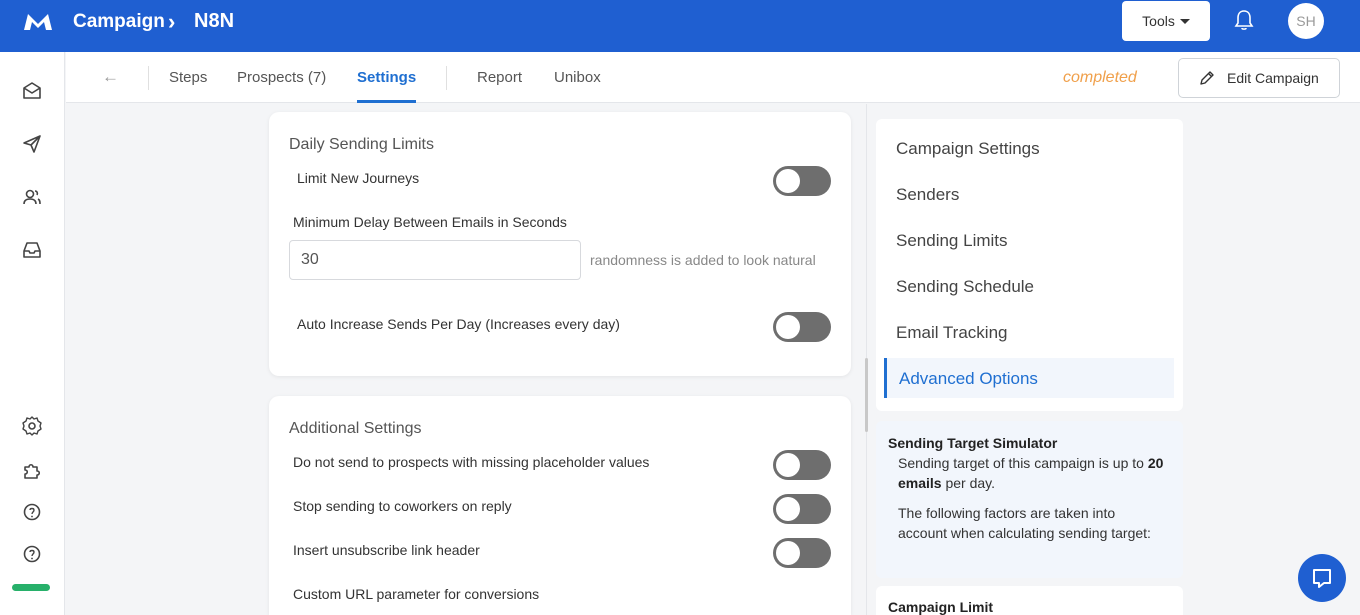 This screenshot has width=1360, height=615. I want to click on simulator-target-suffix: per day., so click(970, 483).